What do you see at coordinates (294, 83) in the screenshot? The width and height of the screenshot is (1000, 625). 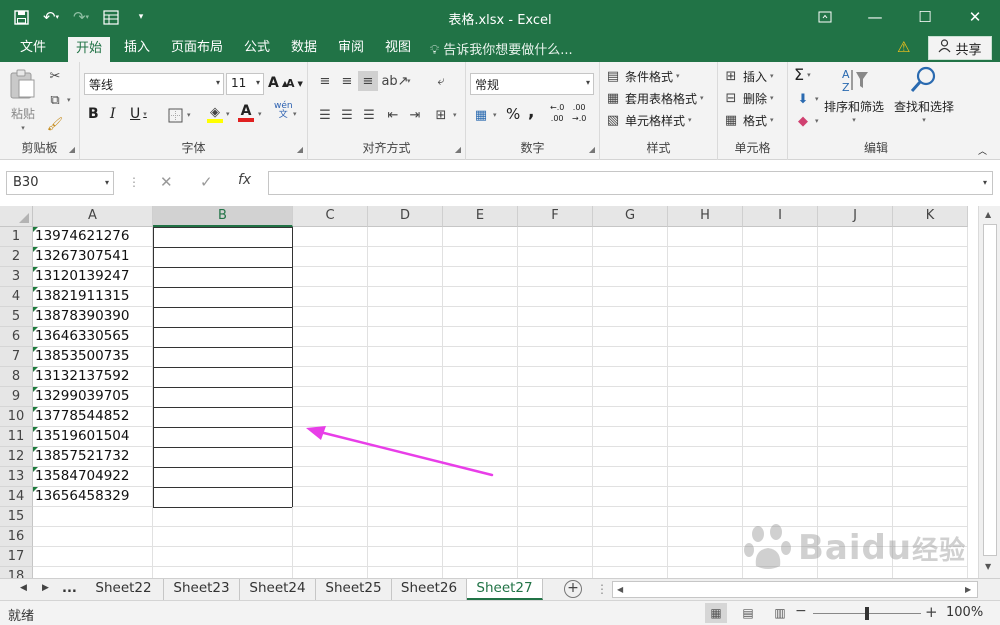 I see `shrink-font-button: A ▼` at bounding box center [294, 83].